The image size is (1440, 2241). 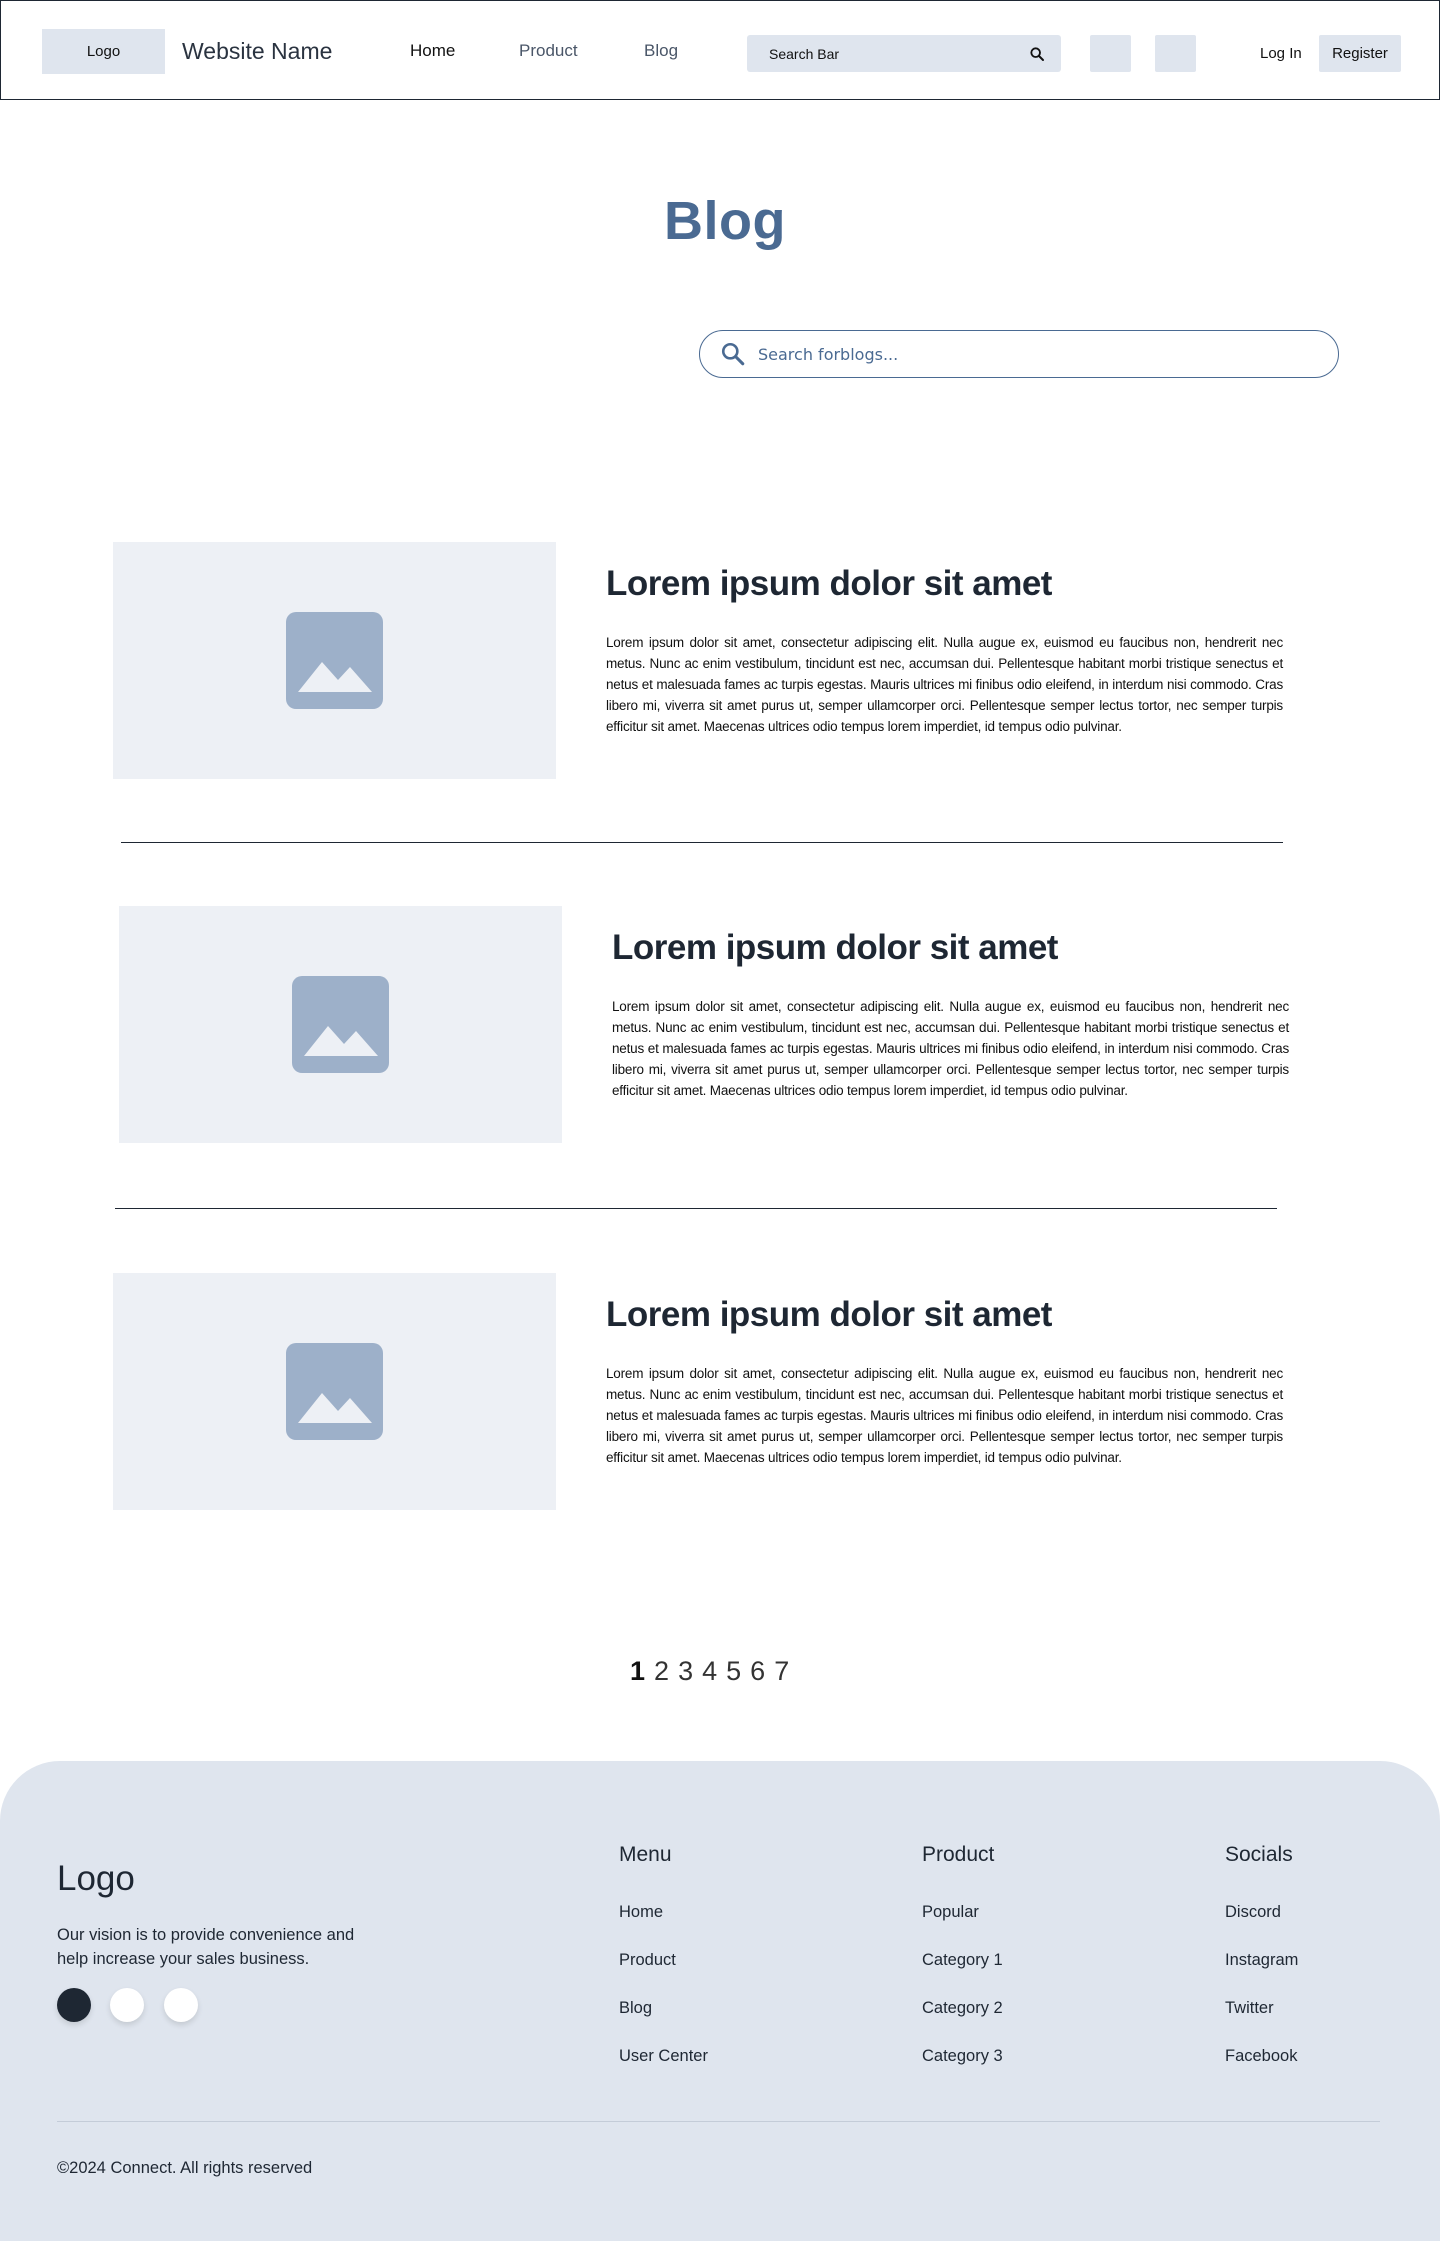 What do you see at coordinates (962, 2008) in the screenshot?
I see `footer-link-category-2: Category 2` at bounding box center [962, 2008].